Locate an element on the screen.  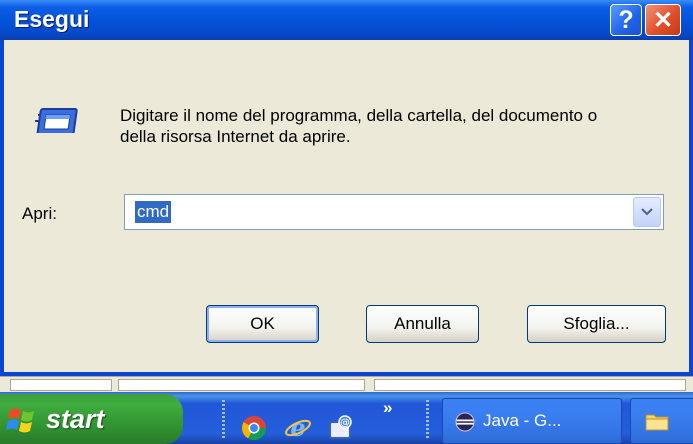
eclipse-icon is located at coordinates (465, 422).